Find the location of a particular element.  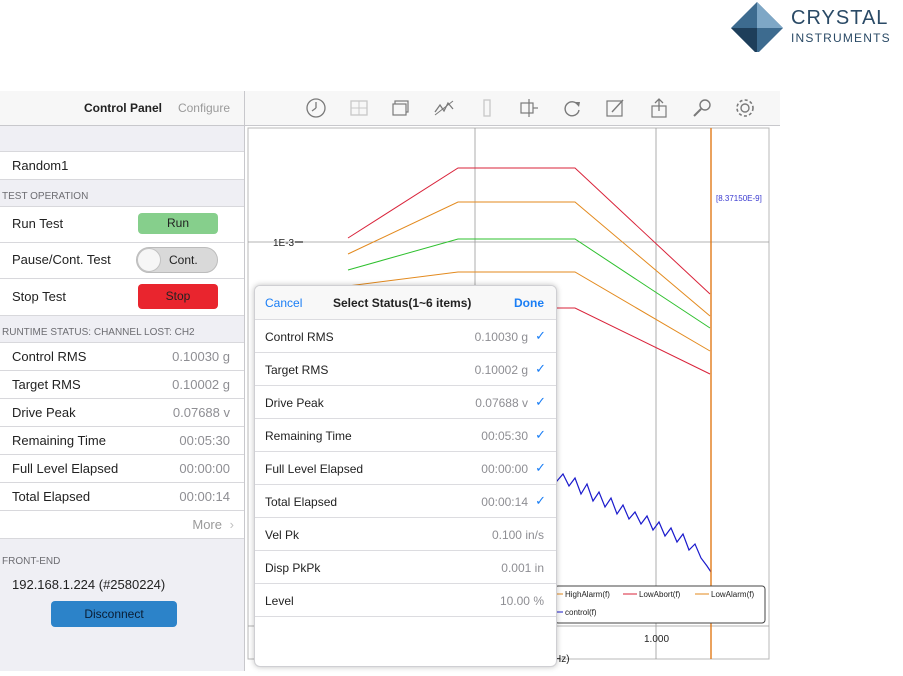

status-option: Total Elapsed 00:00:14 ✓ is located at coordinates (405, 501).